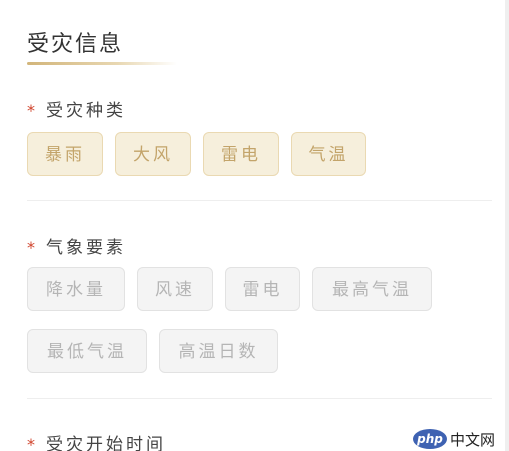 The width and height of the screenshot is (509, 451). What do you see at coordinates (430, 439) in the screenshot?
I see `php-logo-icon: php` at bounding box center [430, 439].